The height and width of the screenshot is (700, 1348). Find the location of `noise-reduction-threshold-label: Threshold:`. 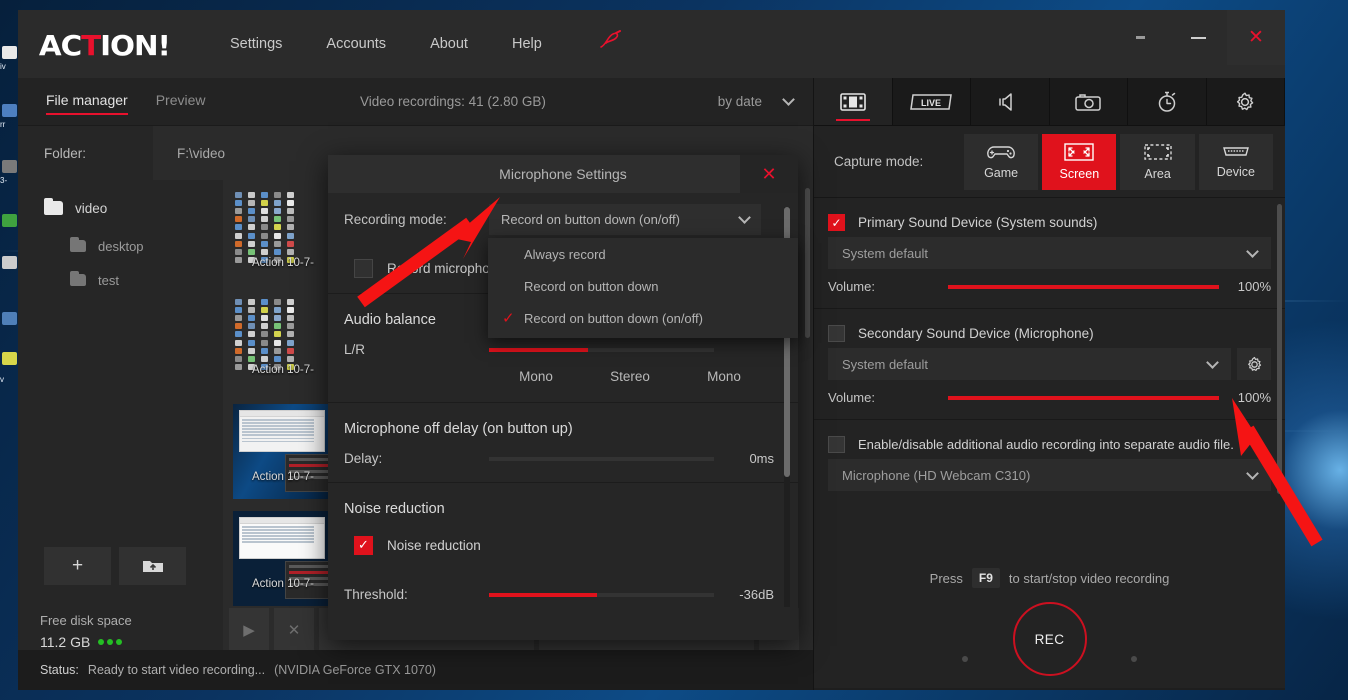

noise-reduction-threshold-label: Threshold: is located at coordinates (376, 594).